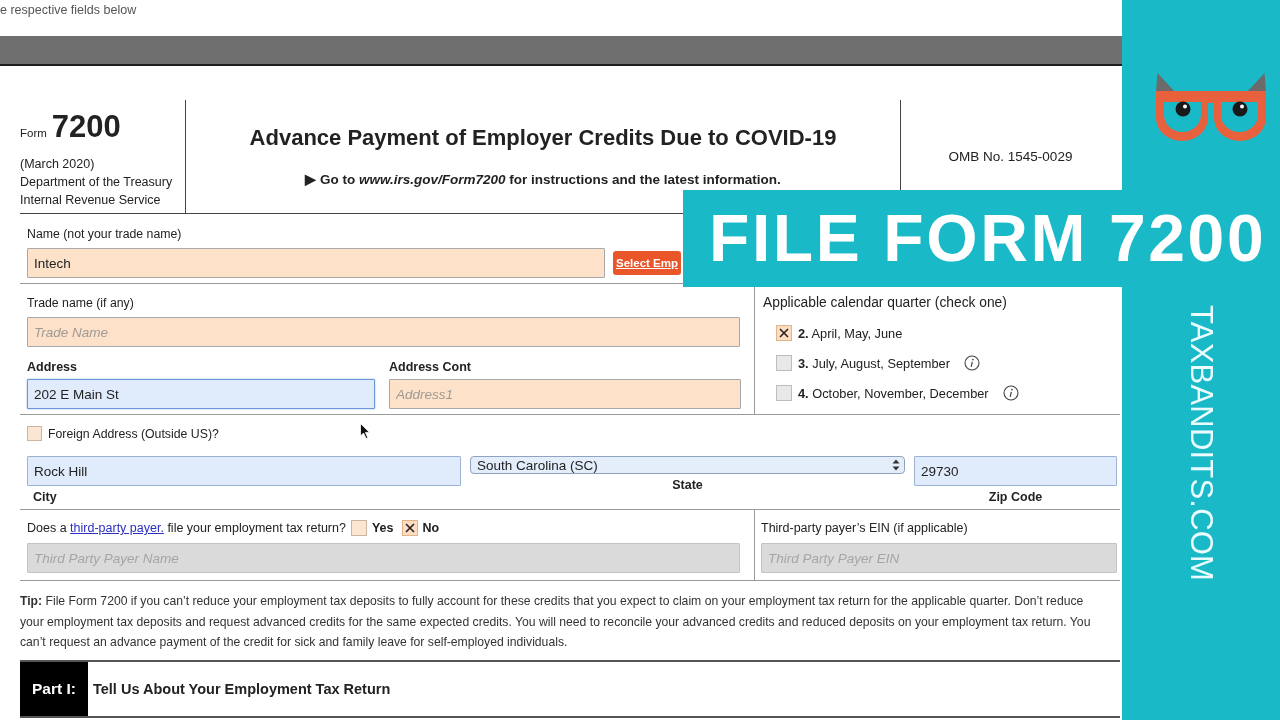  Describe the element at coordinates (242, 689) in the screenshot. I see `part-title: Tell Us About Your Employment Tax Return` at that location.